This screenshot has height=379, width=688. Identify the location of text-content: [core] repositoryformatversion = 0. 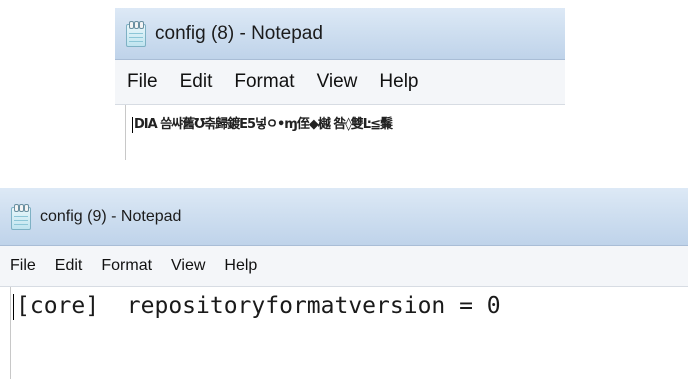
(258, 306).